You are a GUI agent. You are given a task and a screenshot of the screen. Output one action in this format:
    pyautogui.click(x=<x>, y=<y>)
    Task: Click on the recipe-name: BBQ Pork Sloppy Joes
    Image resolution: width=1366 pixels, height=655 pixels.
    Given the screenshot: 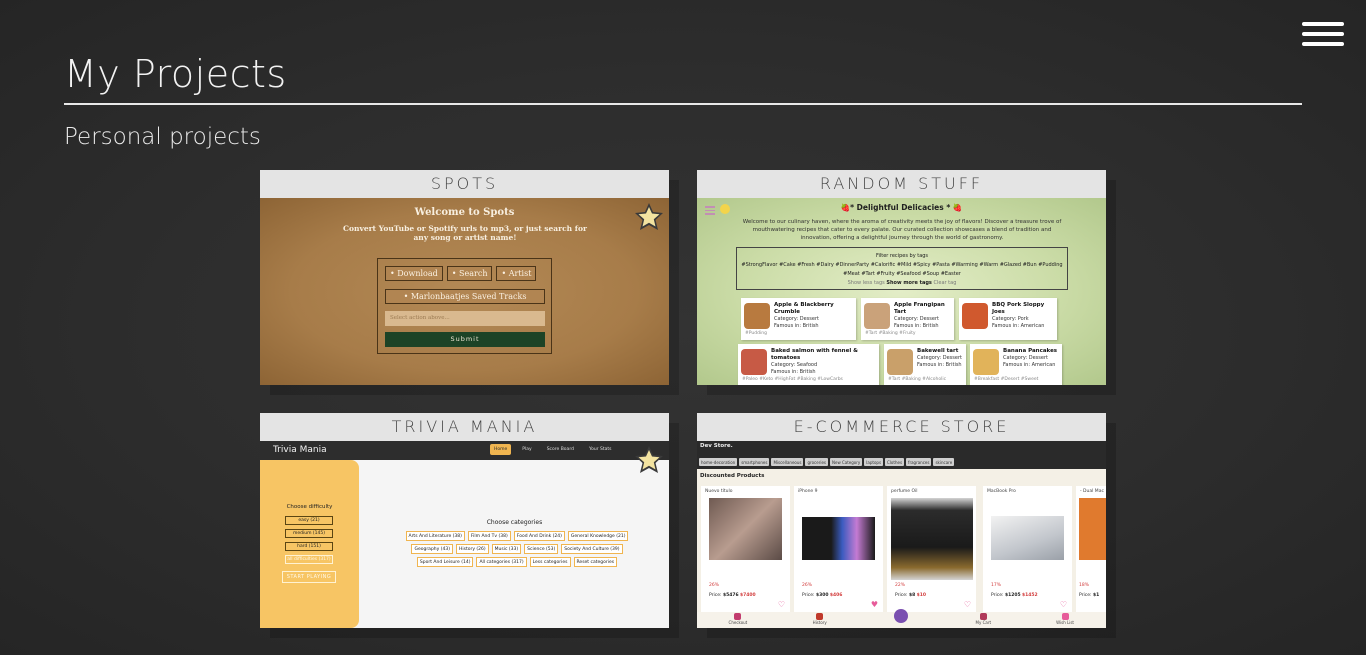 What is the action you would take?
    pyautogui.click(x=1018, y=308)
    